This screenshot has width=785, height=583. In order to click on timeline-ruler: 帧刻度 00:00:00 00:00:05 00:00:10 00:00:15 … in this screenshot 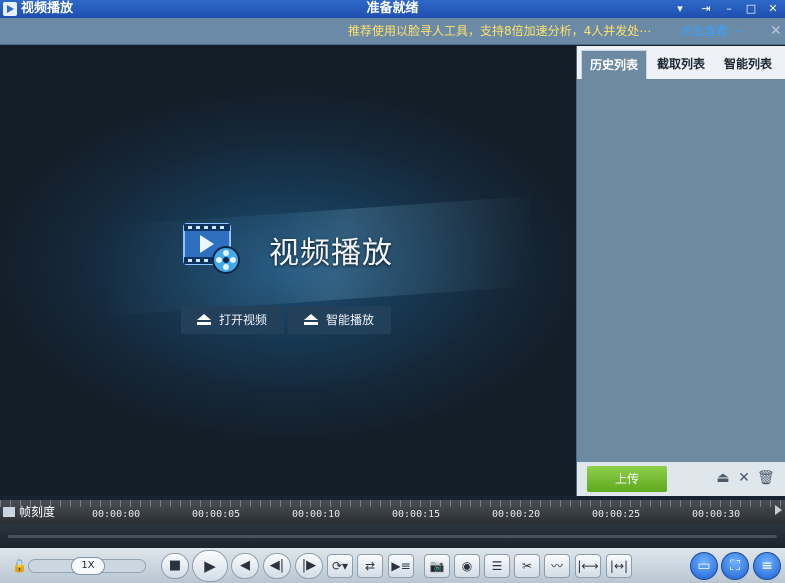, I will do `click(392, 512)`.